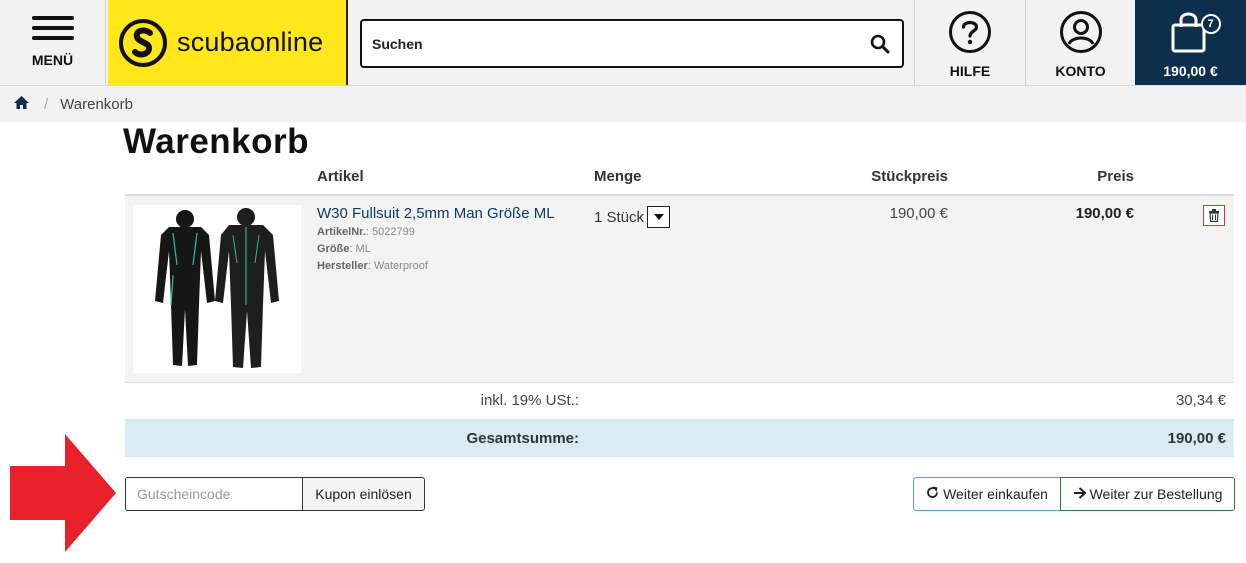 The image size is (1246, 563). Describe the element at coordinates (96, 104) in the screenshot. I see `breadcrumb-current: Warenkorb` at that location.